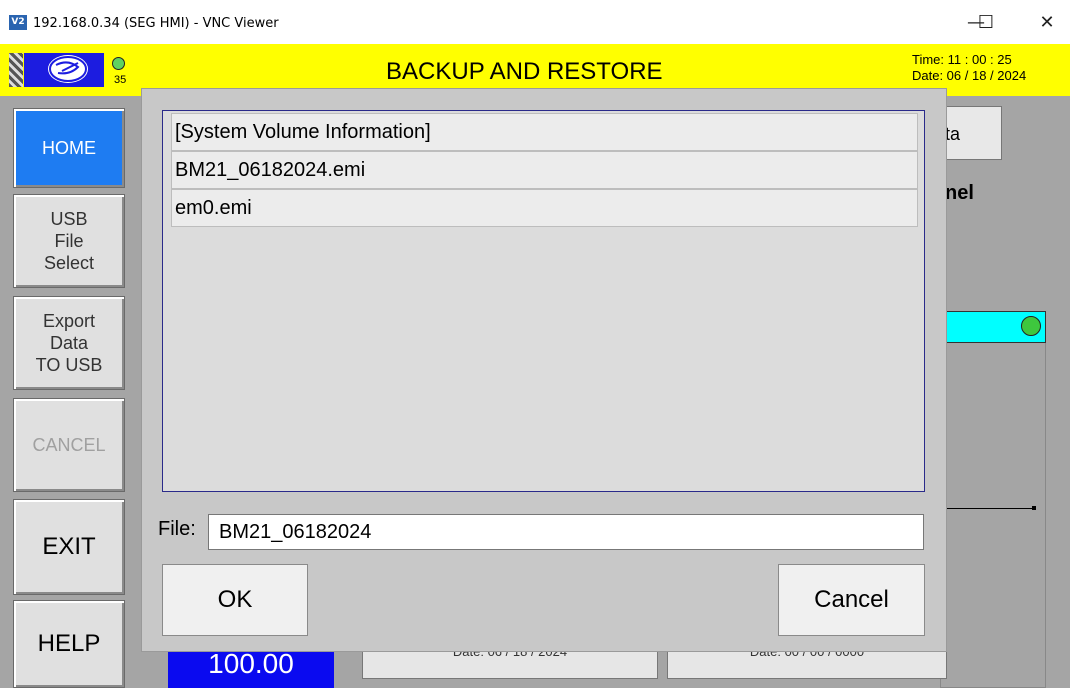 This screenshot has width=1070, height=688. I want to click on close-button: ✕, so click(1047, 23).